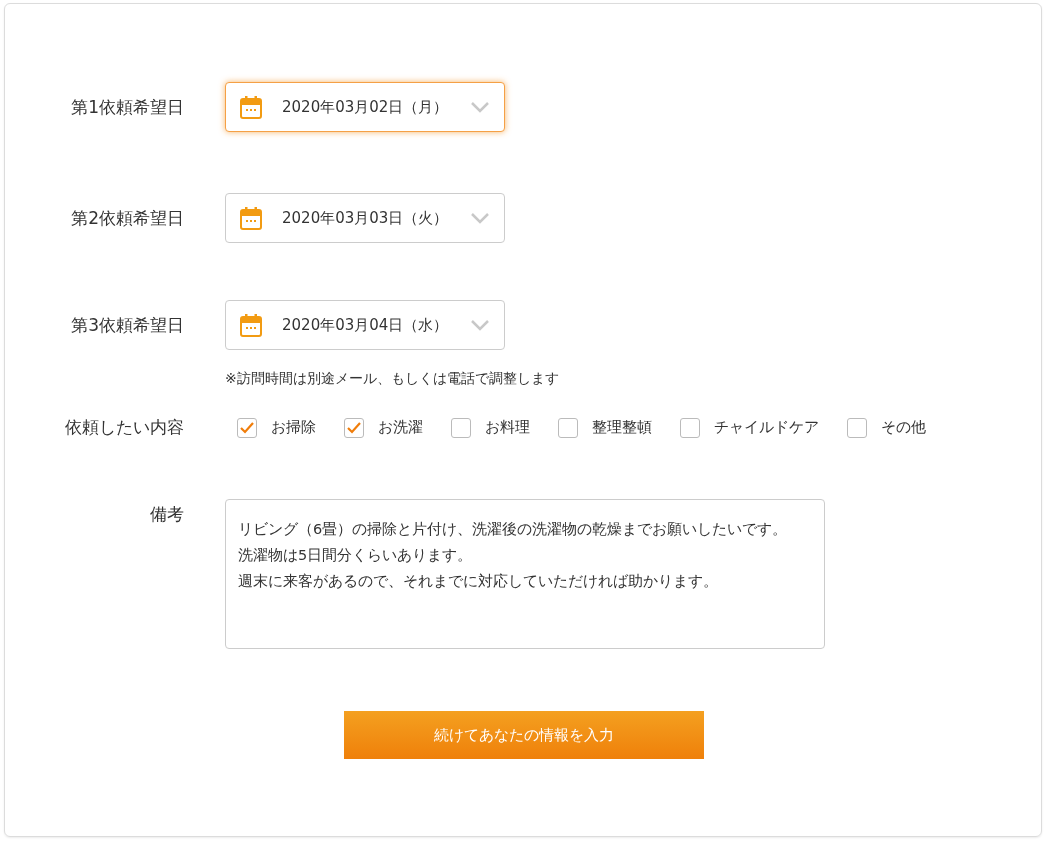 The width and height of the screenshot is (1046, 842). Describe the element at coordinates (507, 427) in the screenshot. I see `checkbox-label: お料理` at that location.